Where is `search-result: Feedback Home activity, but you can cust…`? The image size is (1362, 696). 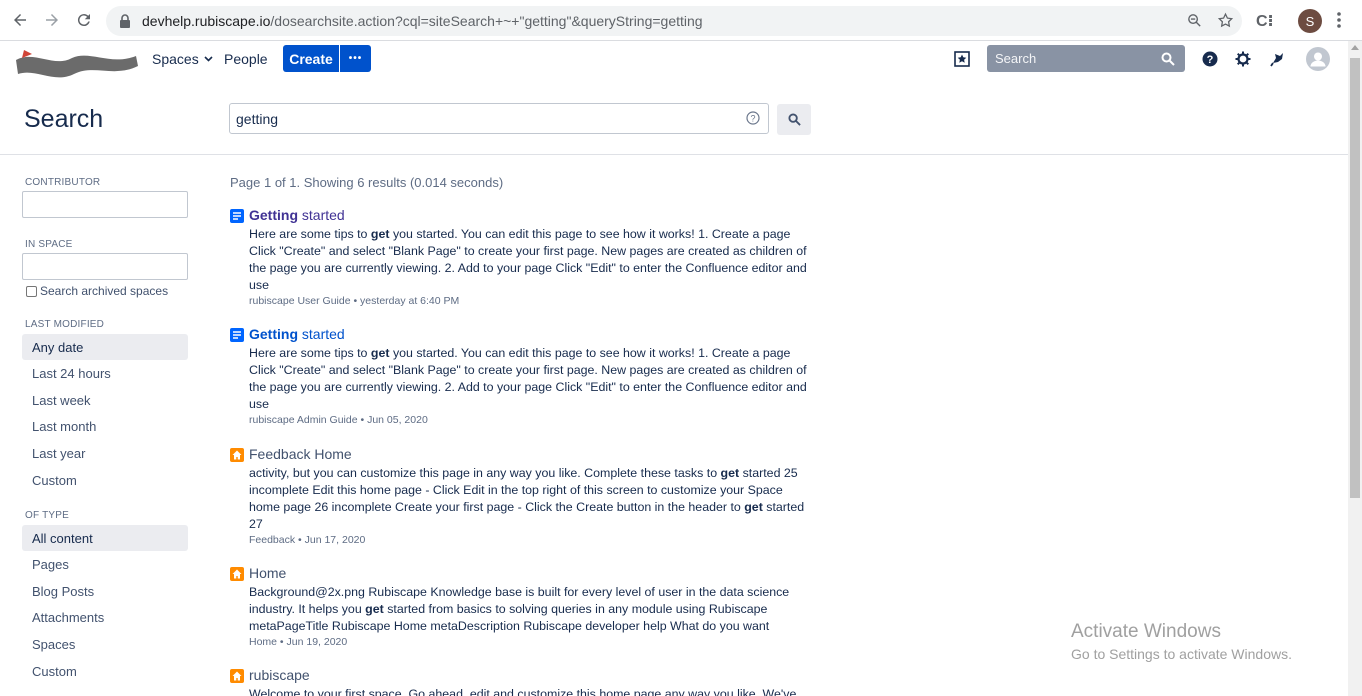 search-result: Feedback Home activity, but you can cust… is located at coordinates (525, 498).